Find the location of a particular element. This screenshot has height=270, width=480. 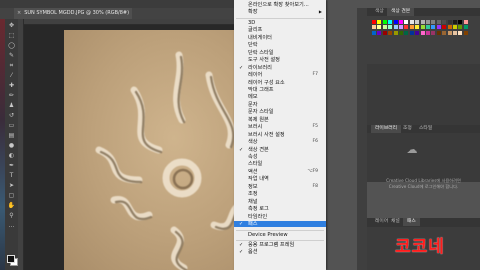

tab-channels: 채널 is located at coordinates (395, 222).